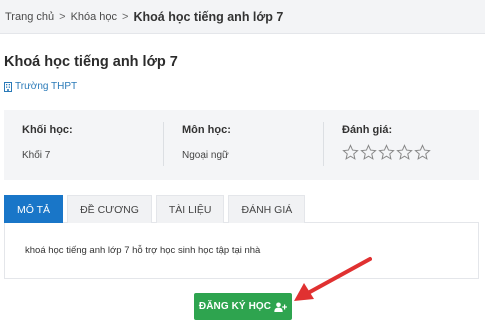 Image resolution: width=485 pixels, height=331 pixels. Describe the element at coordinates (235, 306) in the screenshot. I see `register-button-label: ĐĂNG KÝ HỌC` at that location.